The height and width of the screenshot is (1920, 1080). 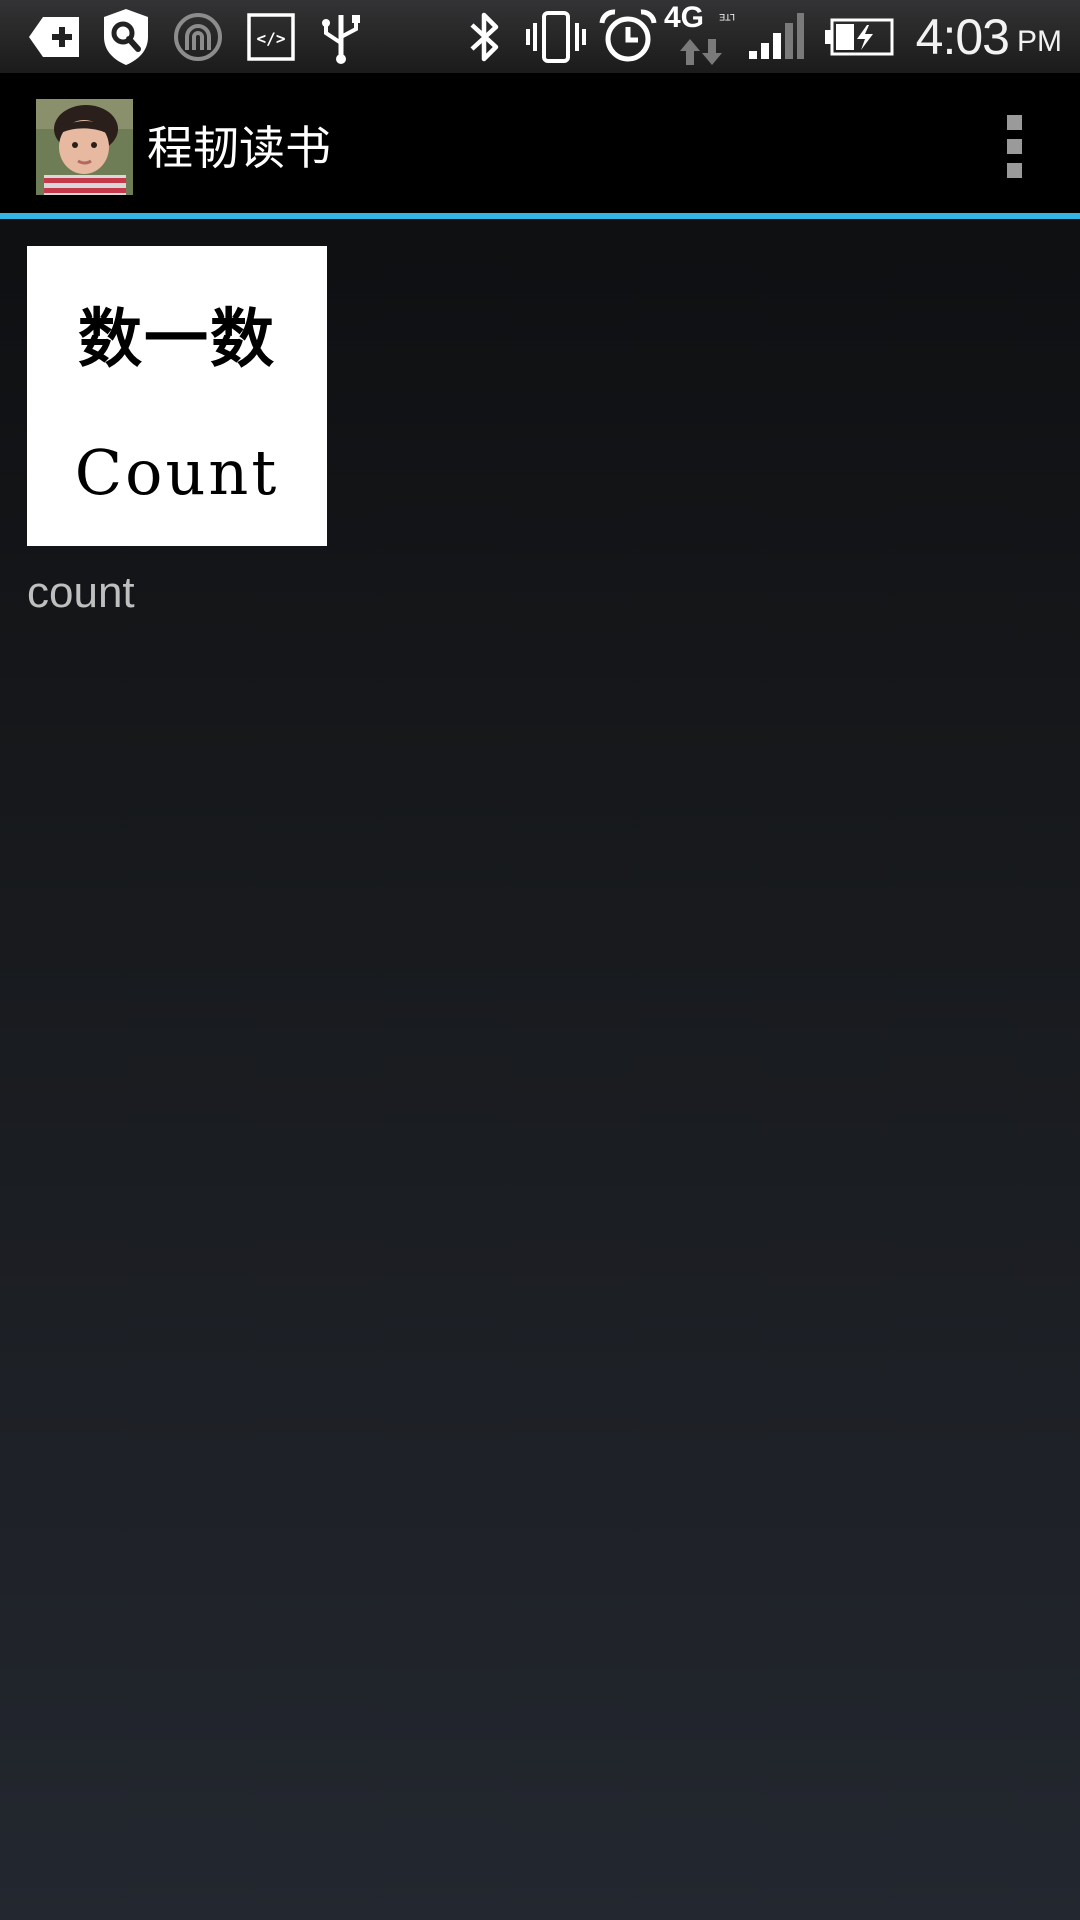 I want to click on app-add-icon, so click(x=54, y=37).